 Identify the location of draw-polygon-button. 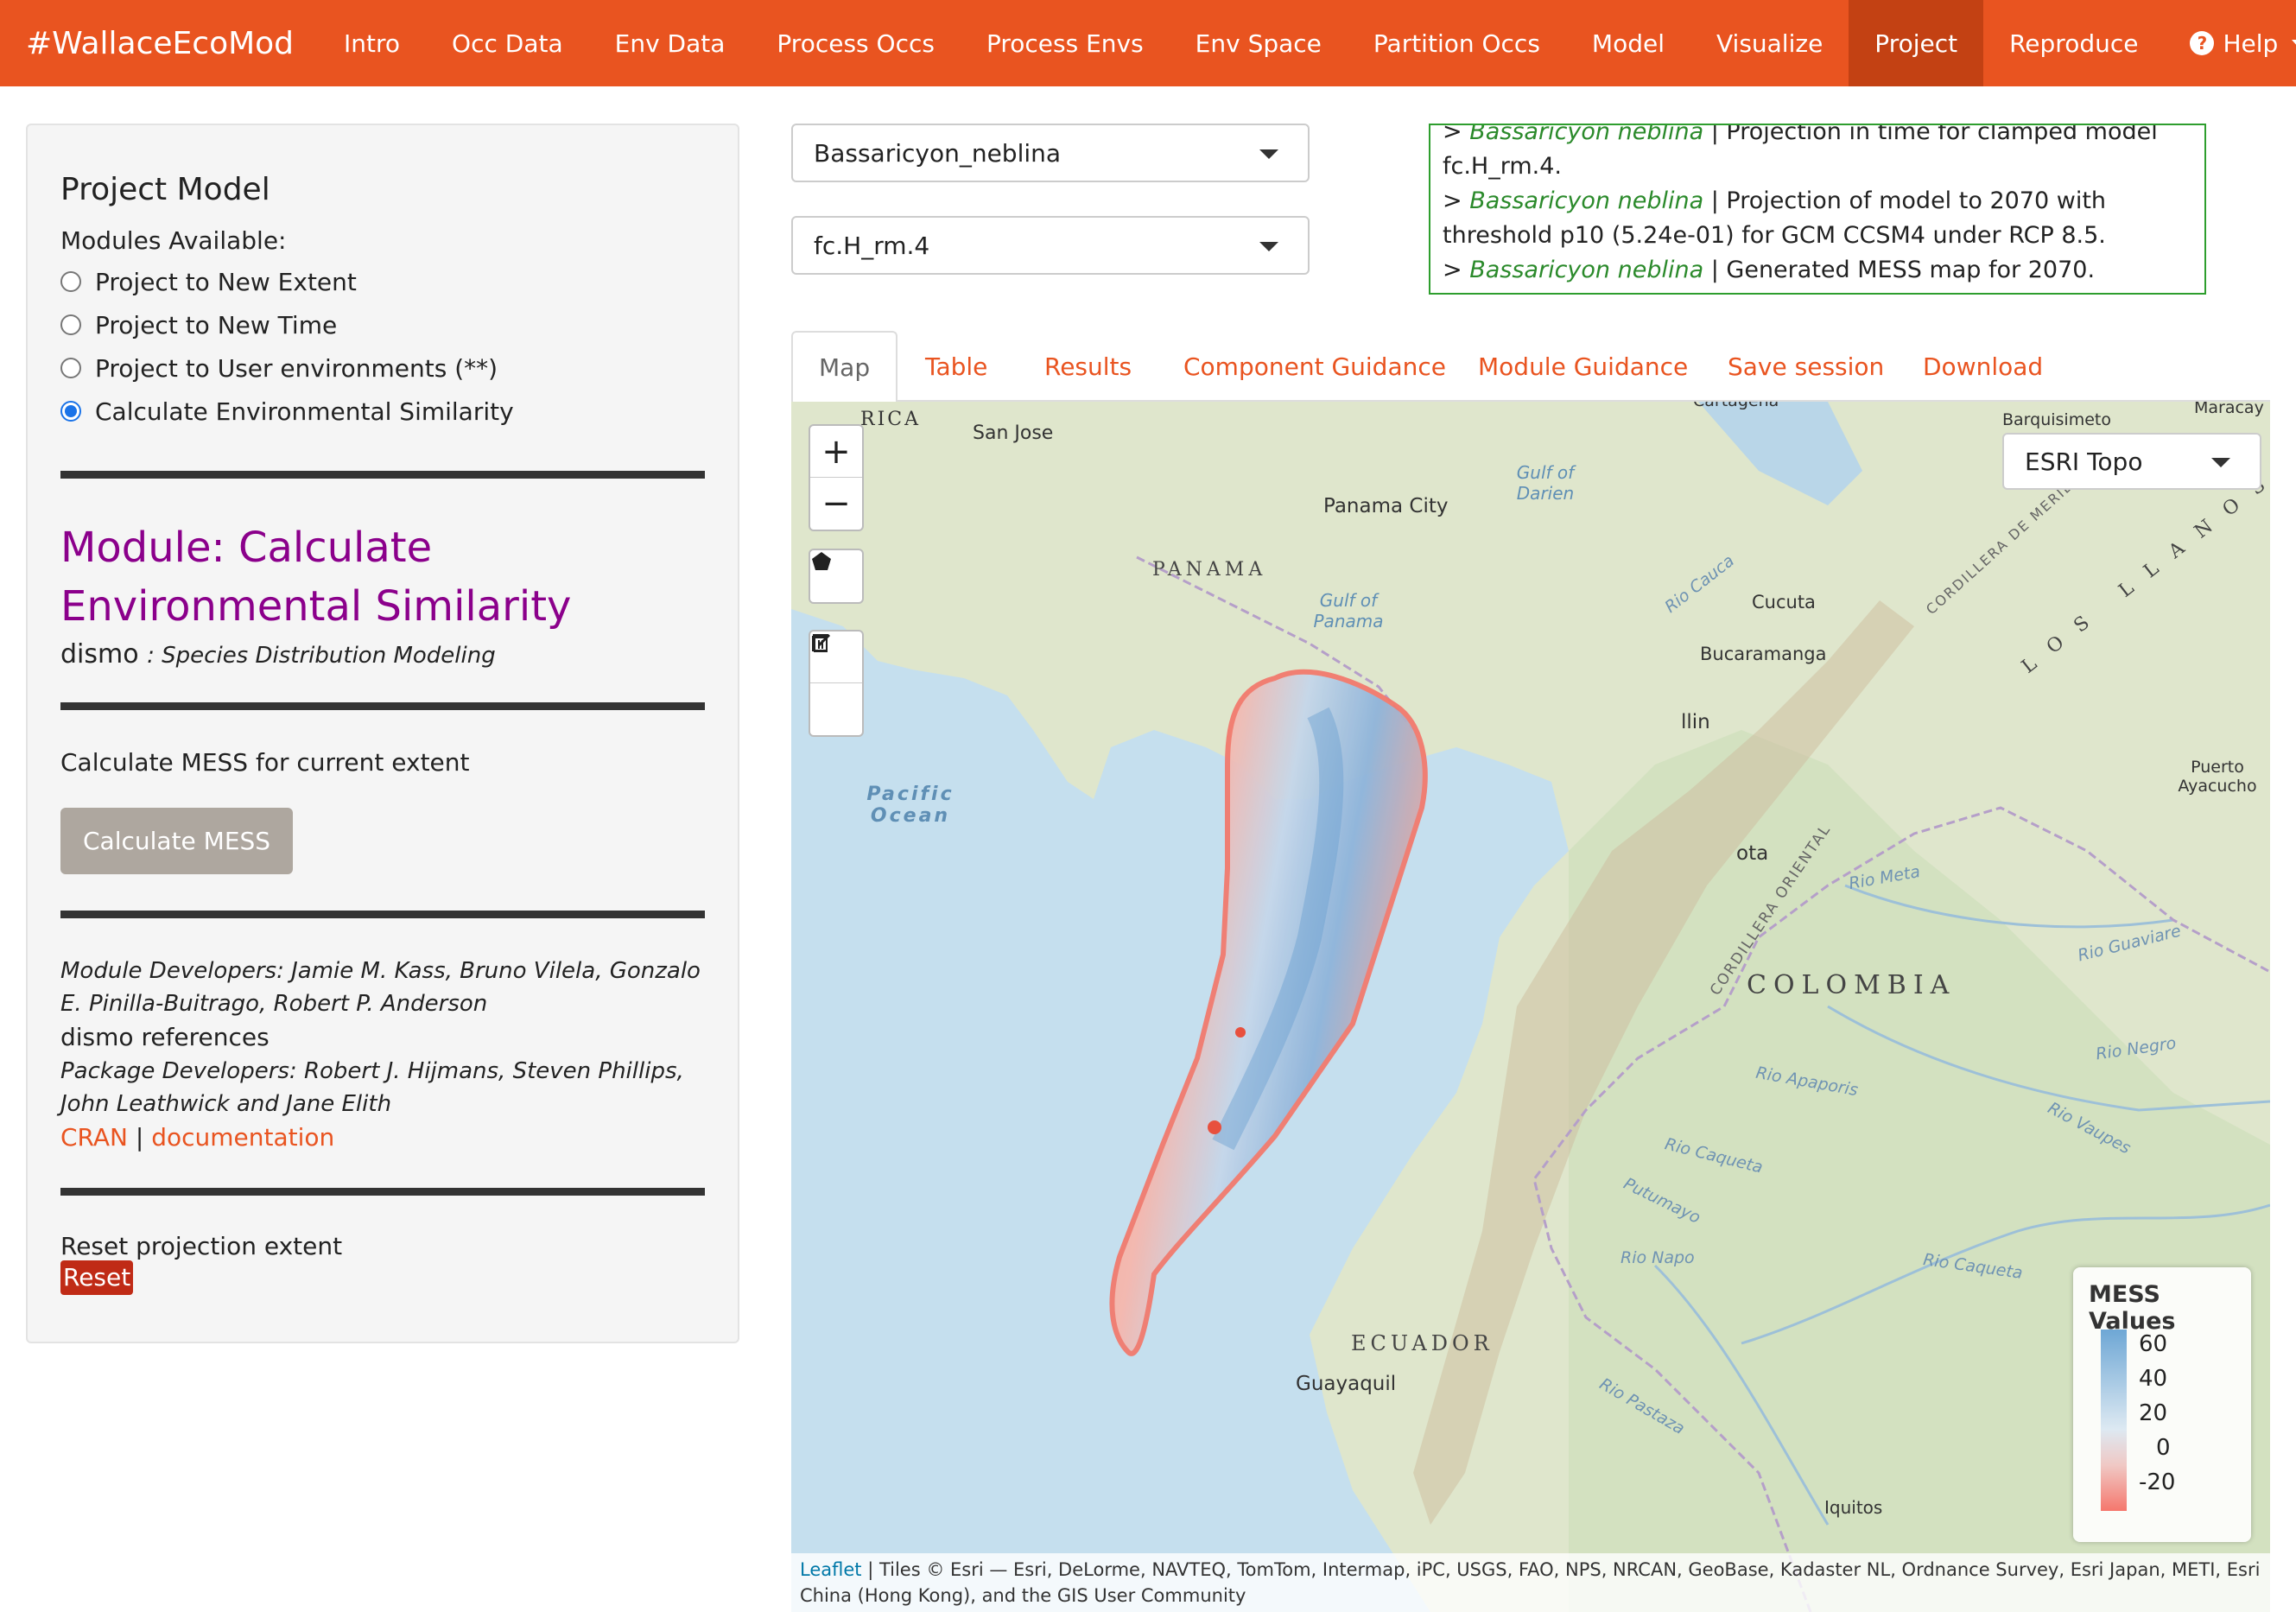
(836, 576).